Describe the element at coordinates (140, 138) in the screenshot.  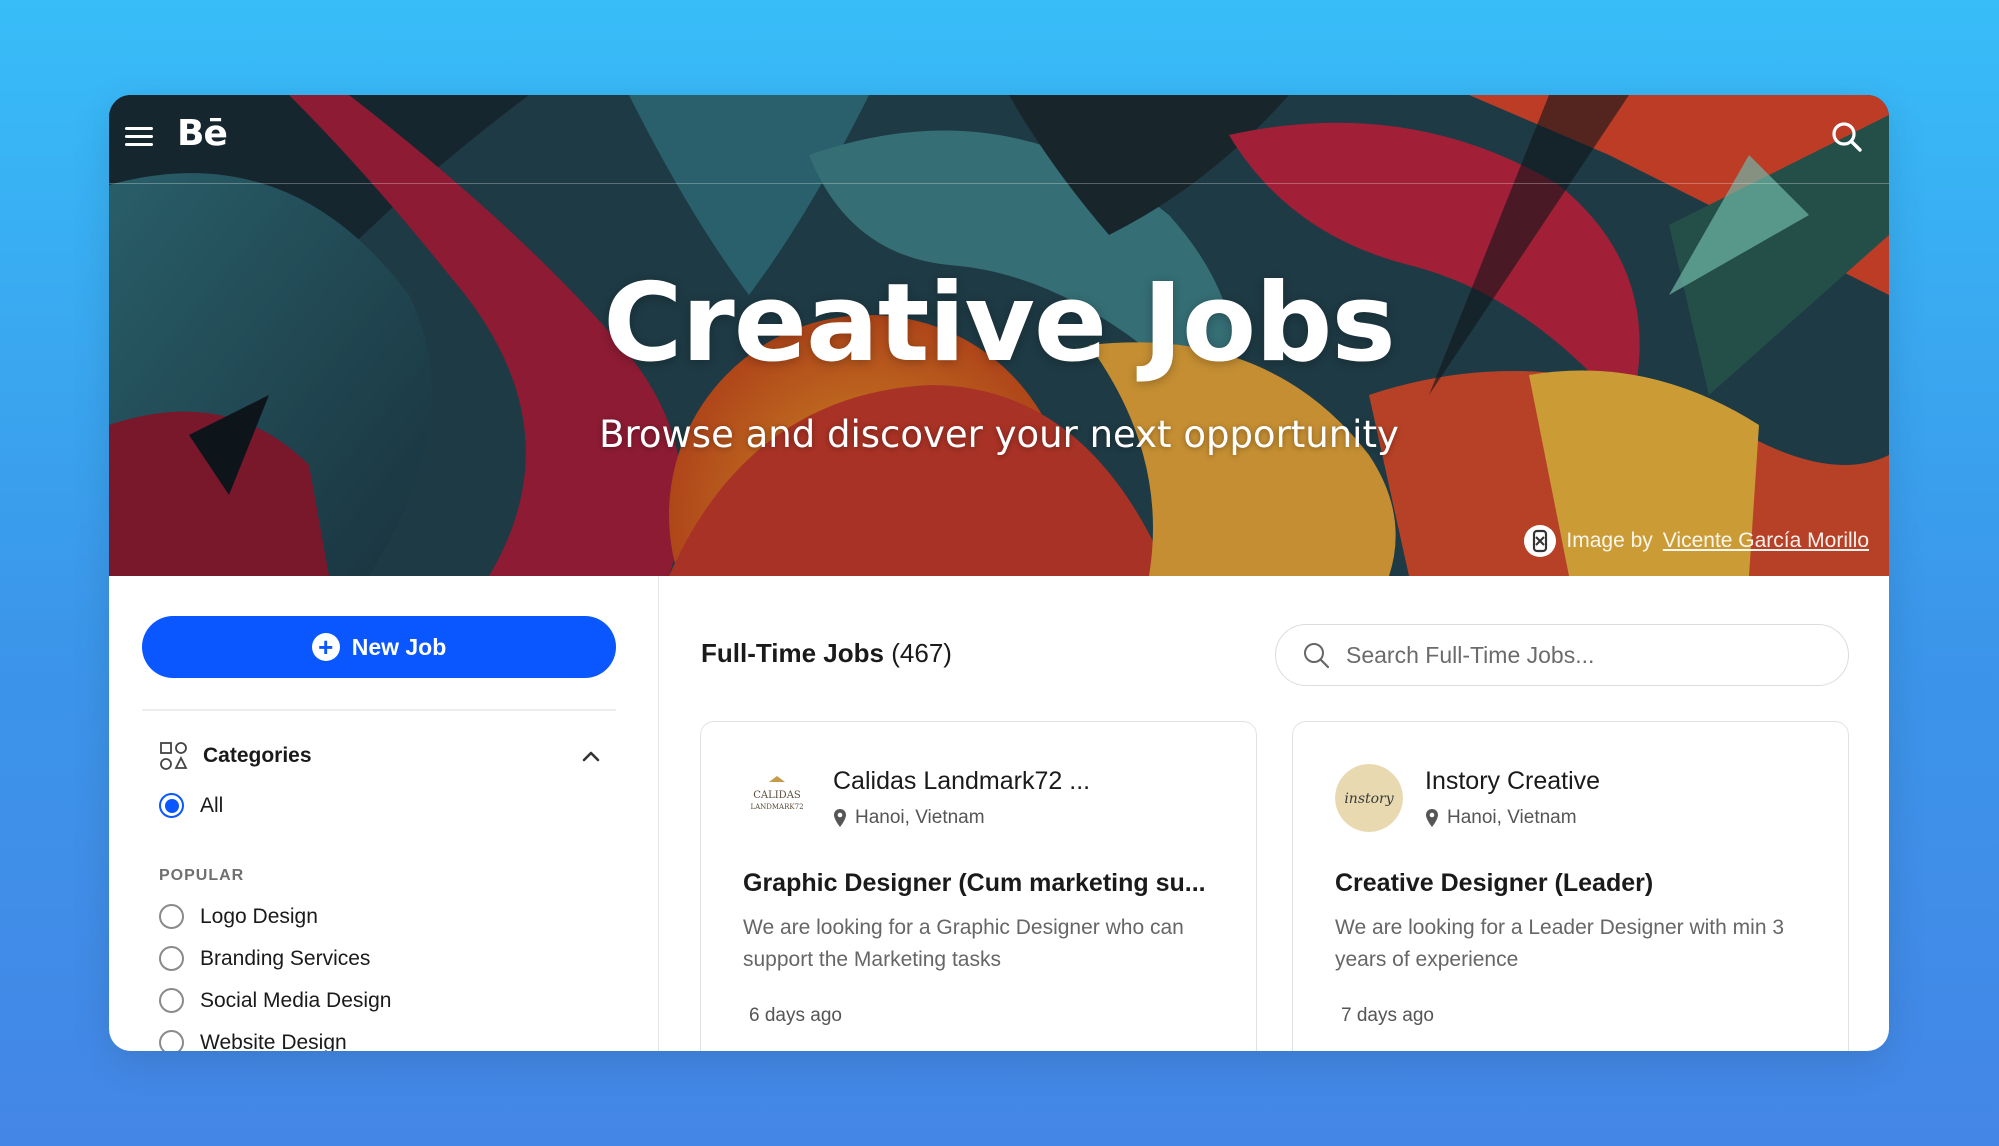
I see `hamburger-menu-icon` at that location.